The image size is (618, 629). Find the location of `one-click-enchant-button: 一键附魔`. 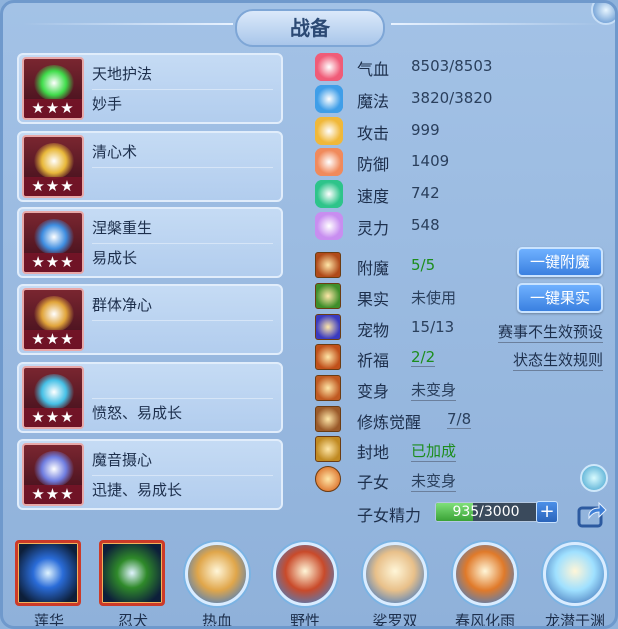

one-click-enchant-button: 一键附魔 is located at coordinates (560, 262).